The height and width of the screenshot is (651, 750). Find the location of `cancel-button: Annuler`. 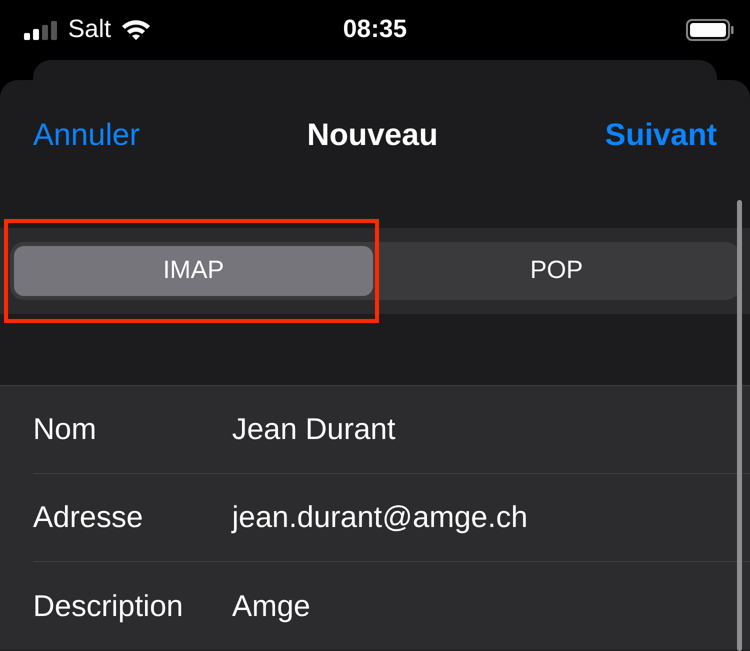

cancel-button: Annuler is located at coordinates (86, 135).